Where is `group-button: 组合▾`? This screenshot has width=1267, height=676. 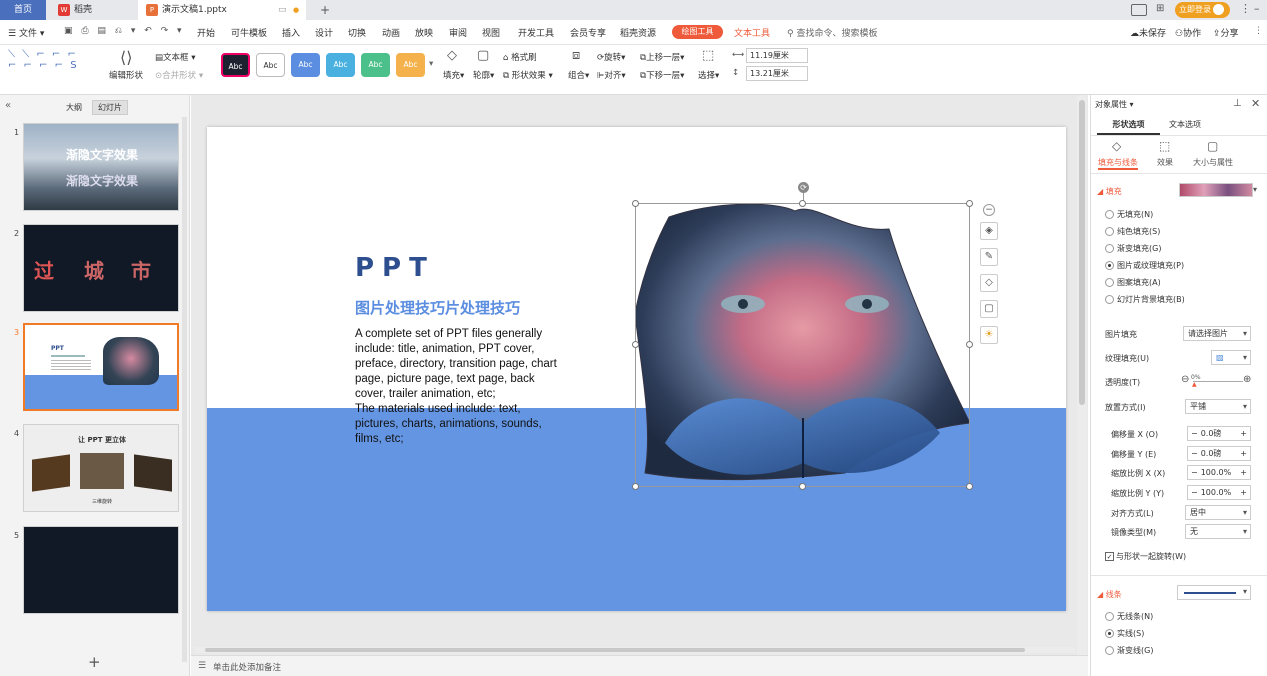
group-button: 组合▾ is located at coordinates (578, 75).